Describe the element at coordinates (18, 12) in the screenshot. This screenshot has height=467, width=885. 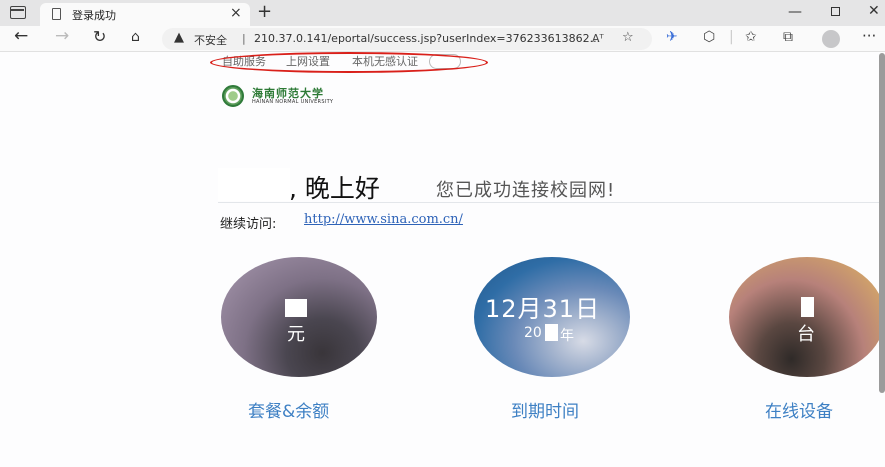
I see `tab-actions-icon` at that location.